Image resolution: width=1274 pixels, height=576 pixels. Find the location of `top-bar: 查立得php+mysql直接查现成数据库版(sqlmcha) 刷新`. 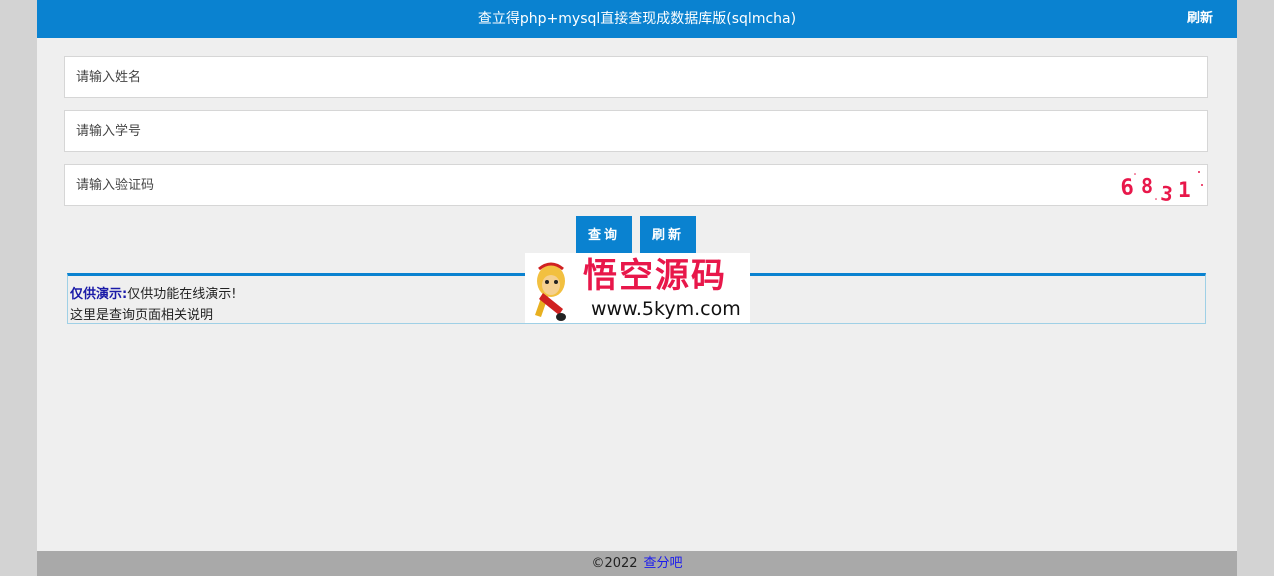

top-bar: 查立得php+mysql直接查现成数据库版(sqlmcha) 刷新 is located at coordinates (637, 19).